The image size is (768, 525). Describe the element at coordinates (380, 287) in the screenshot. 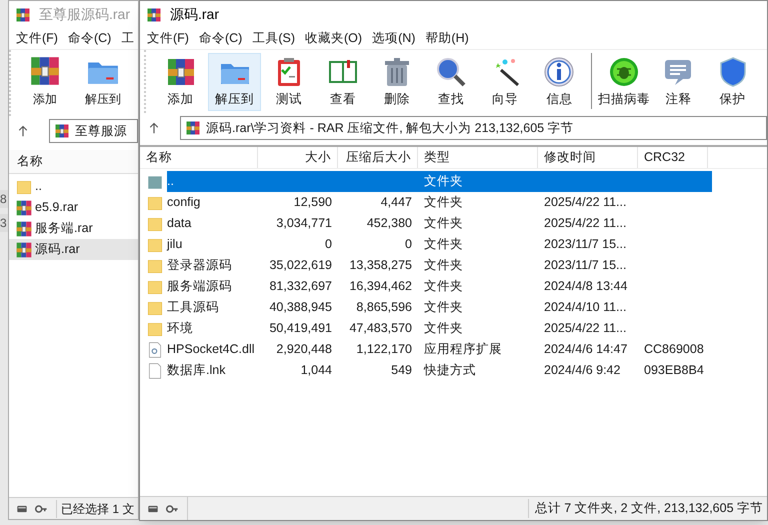

I see `table-cell-text: 16,394,462` at that location.